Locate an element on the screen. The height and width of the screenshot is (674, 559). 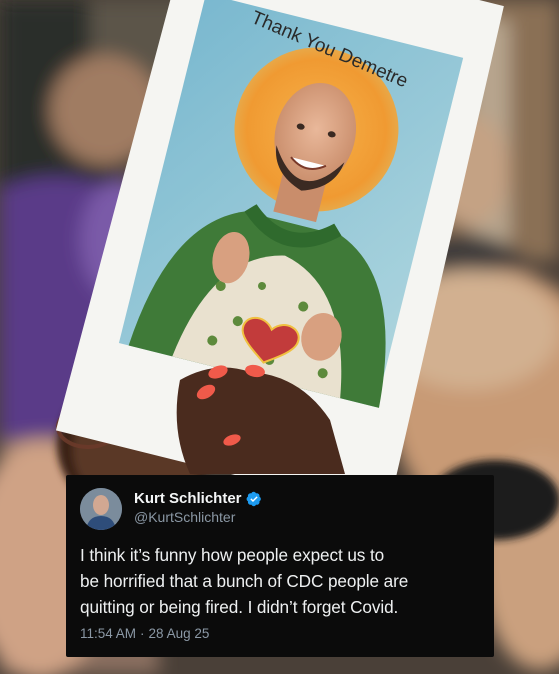
tweet-header: Kurt Schlichter @KurtSchlichter is located at coordinates (280, 509).